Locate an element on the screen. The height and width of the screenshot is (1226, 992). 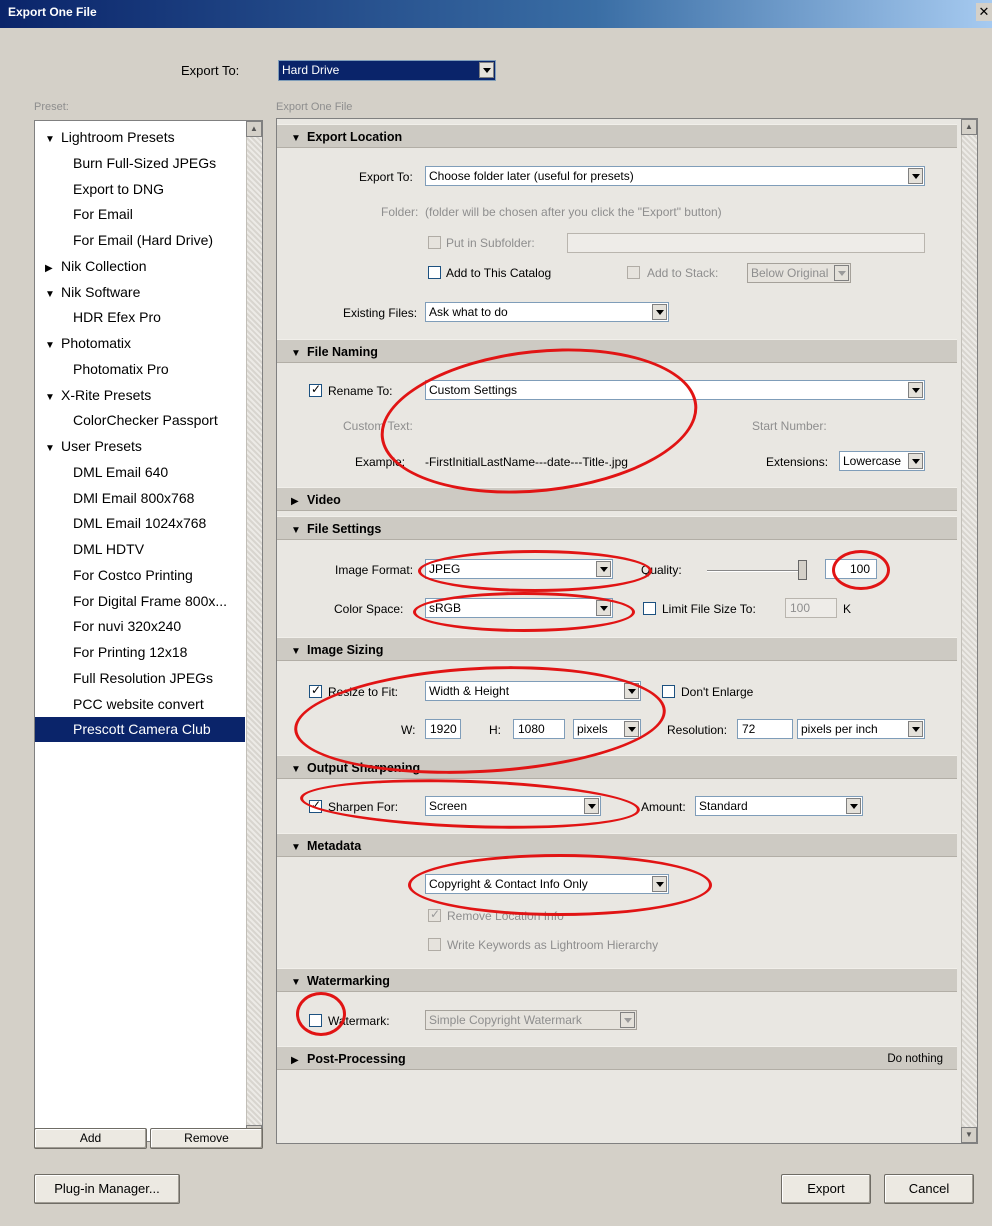
subfolder-checkbox is located at coordinates (434, 242).